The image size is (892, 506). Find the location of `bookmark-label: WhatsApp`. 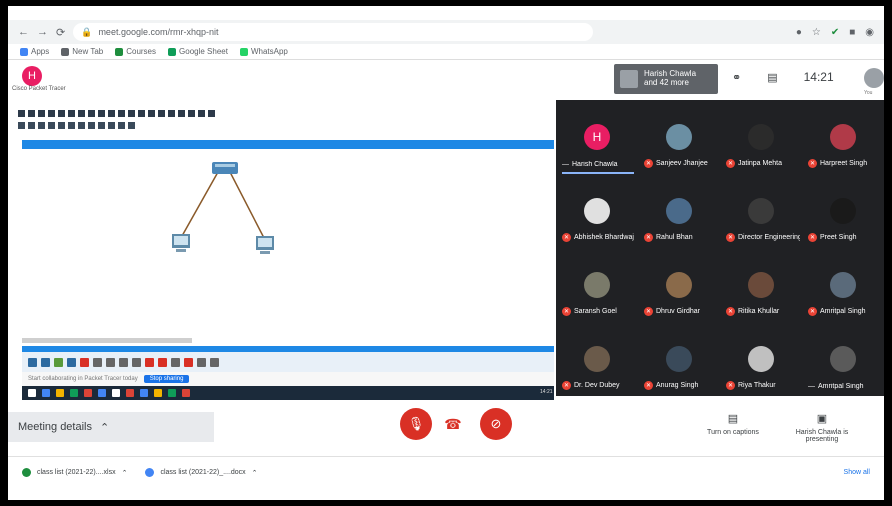

bookmark-label: WhatsApp is located at coordinates (269, 51).